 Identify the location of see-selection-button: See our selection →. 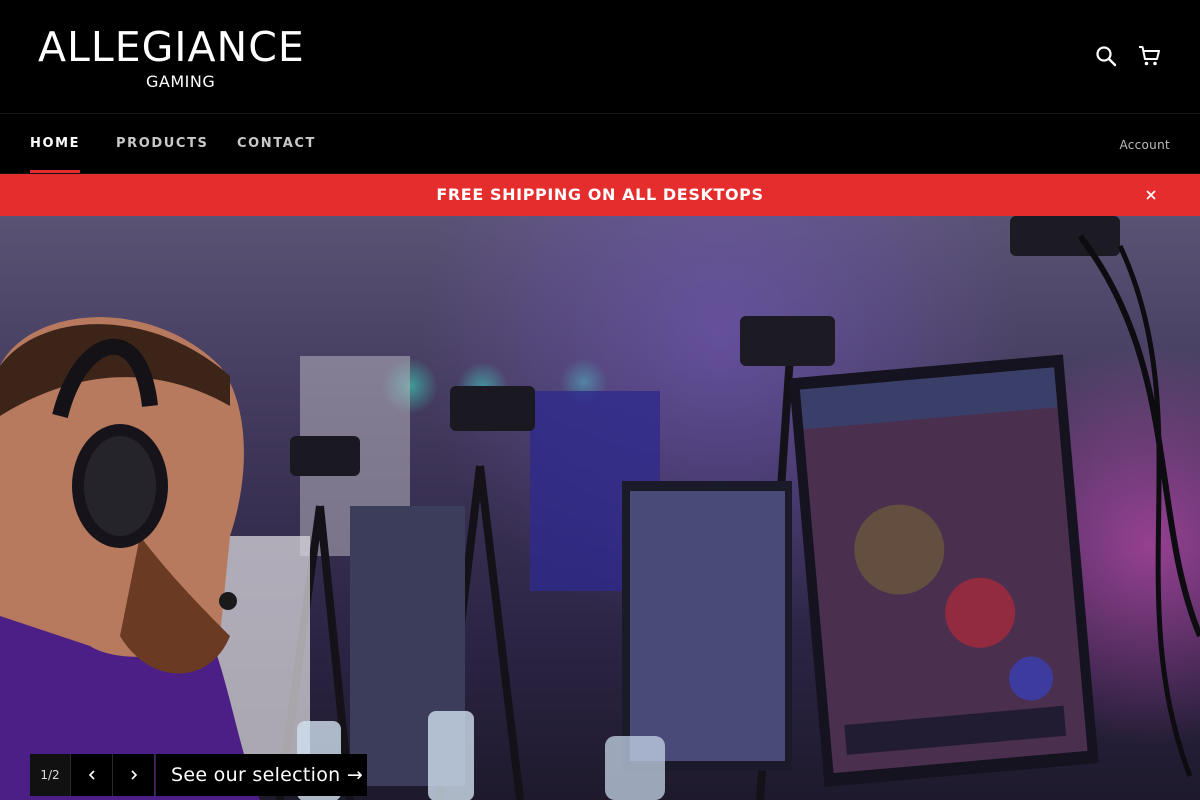
(261, 775).